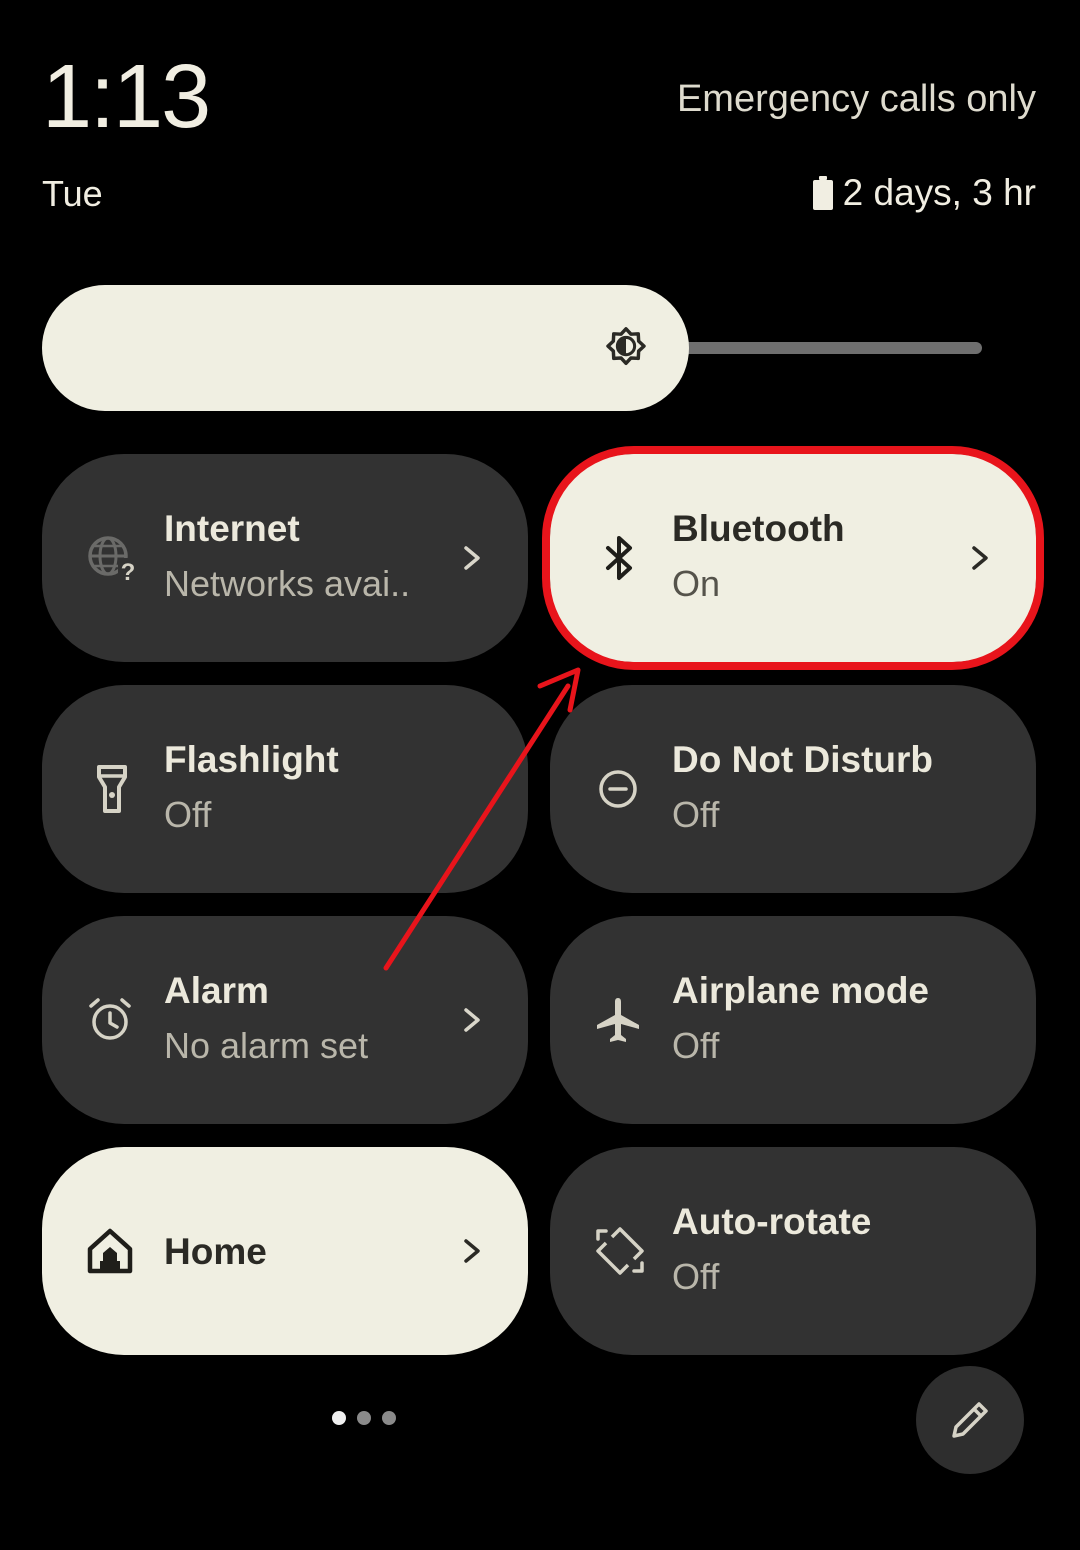 The image size is (1080, 1550). Describe the element at coordinates (110, 1019) in the screenshot. I see `alarm-clock-icon` at that location.